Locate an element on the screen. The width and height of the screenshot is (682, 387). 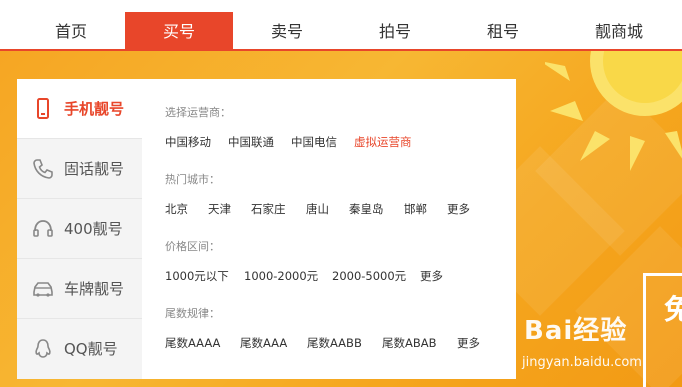
sun-illustration is located at coordinates (613, 111).